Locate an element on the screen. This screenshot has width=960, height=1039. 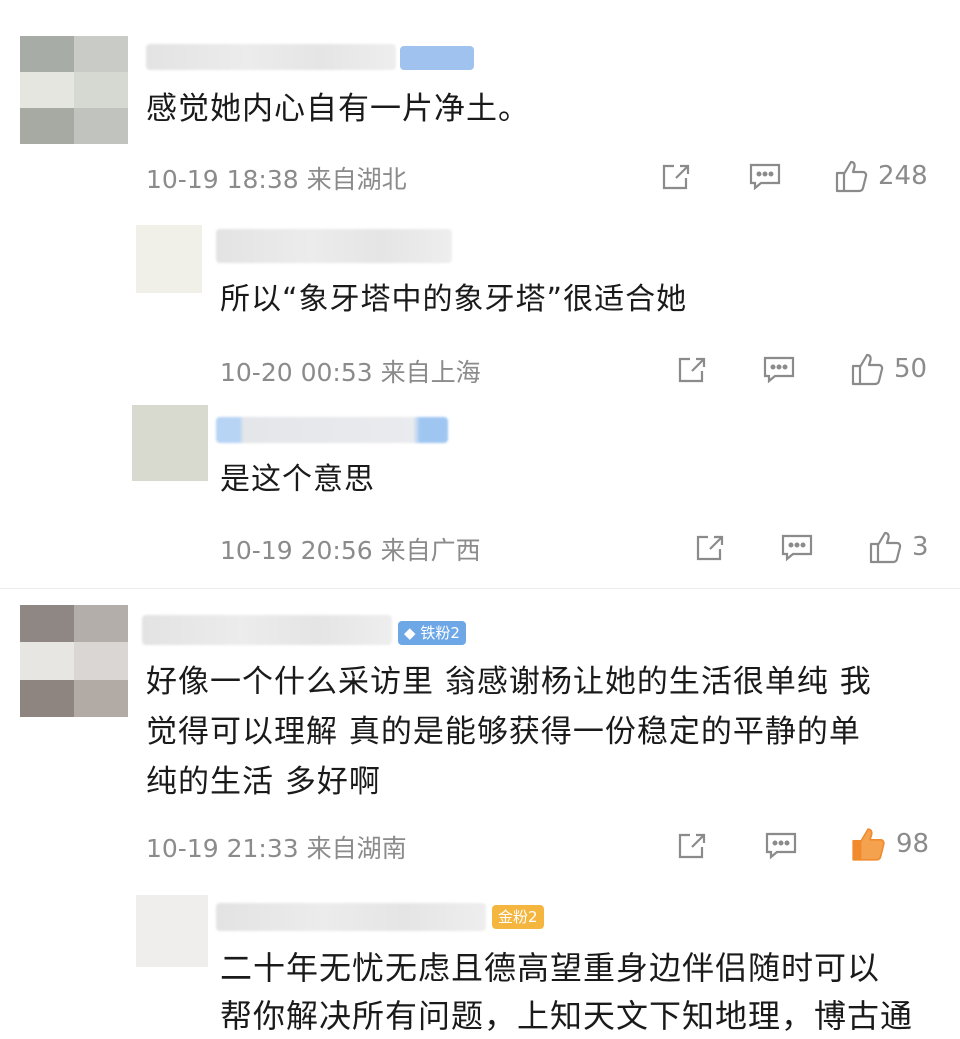
user-badge is located at coordinates (437, 58).